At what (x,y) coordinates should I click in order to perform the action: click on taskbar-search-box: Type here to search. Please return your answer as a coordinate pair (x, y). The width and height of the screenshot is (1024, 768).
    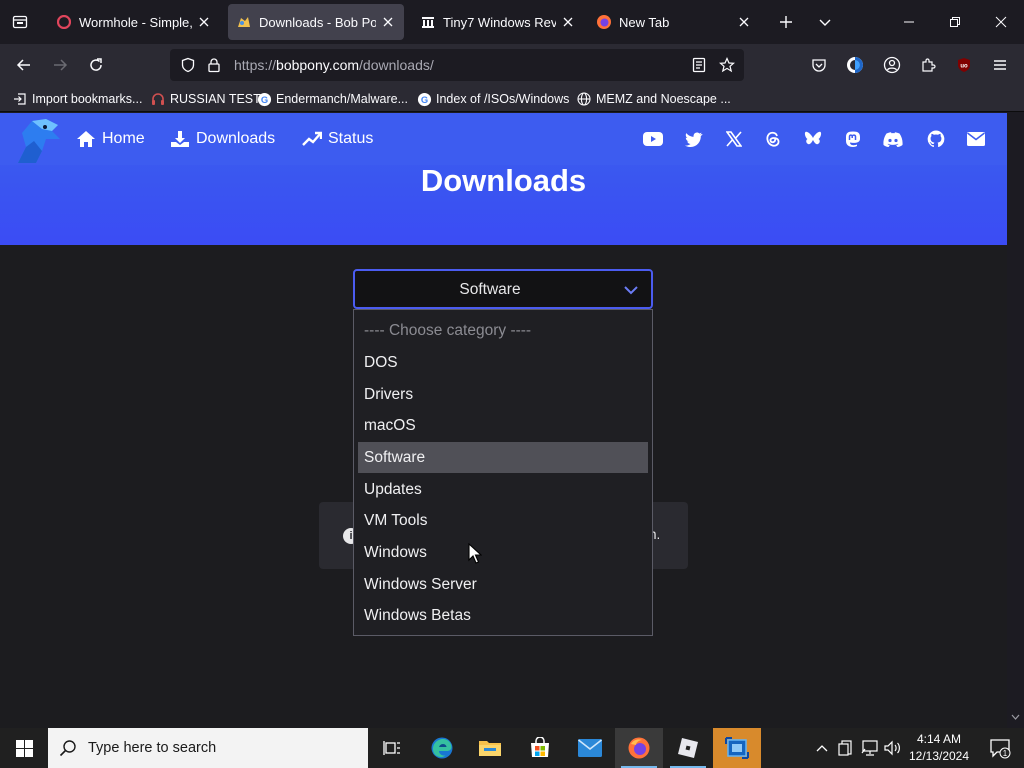
    Looking at the image, I should click on (208, 748).